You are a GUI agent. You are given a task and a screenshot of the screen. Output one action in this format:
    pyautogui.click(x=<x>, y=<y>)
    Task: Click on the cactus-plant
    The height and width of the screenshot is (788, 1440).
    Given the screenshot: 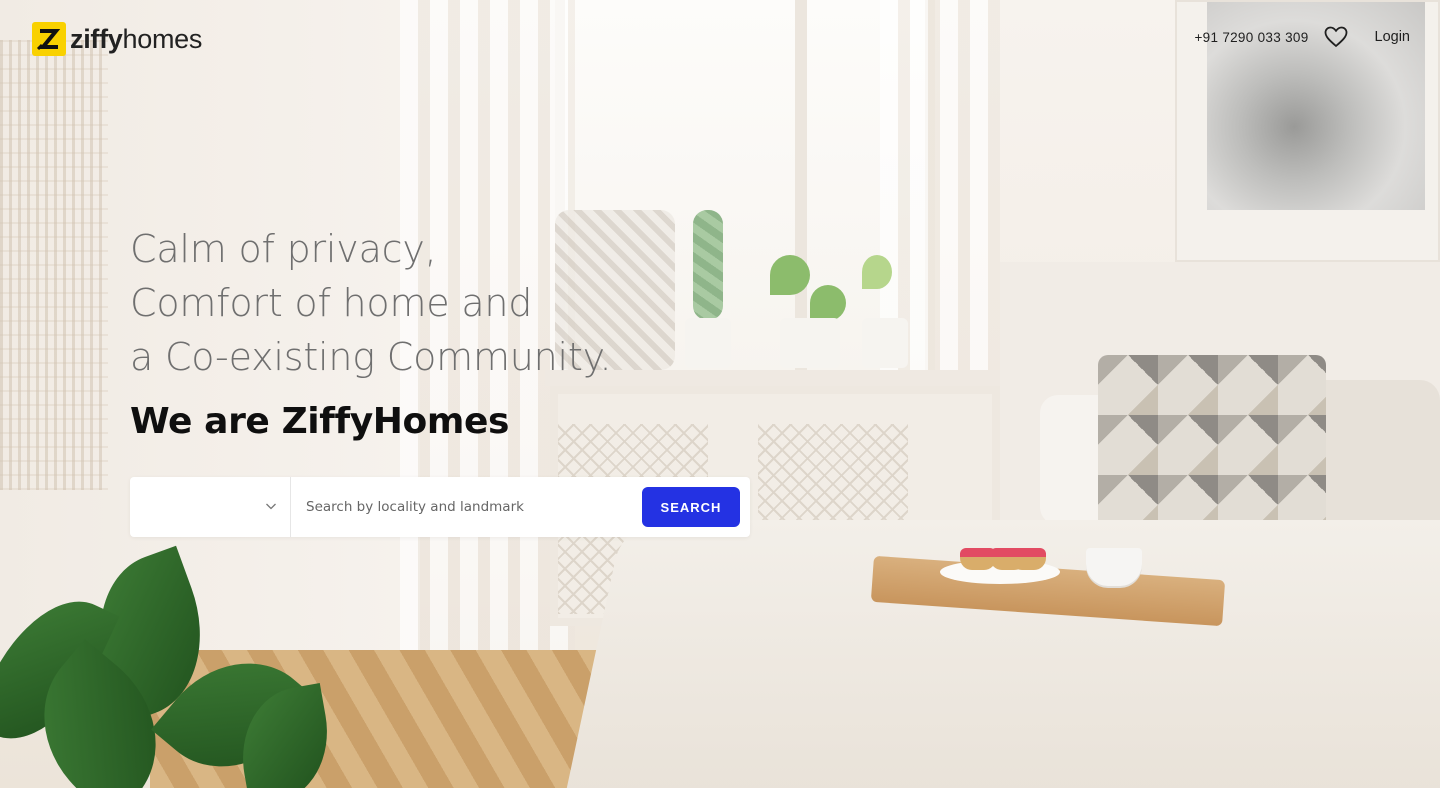 What is the action you would take?
    pyautogui.click(x=708, y=265)
    